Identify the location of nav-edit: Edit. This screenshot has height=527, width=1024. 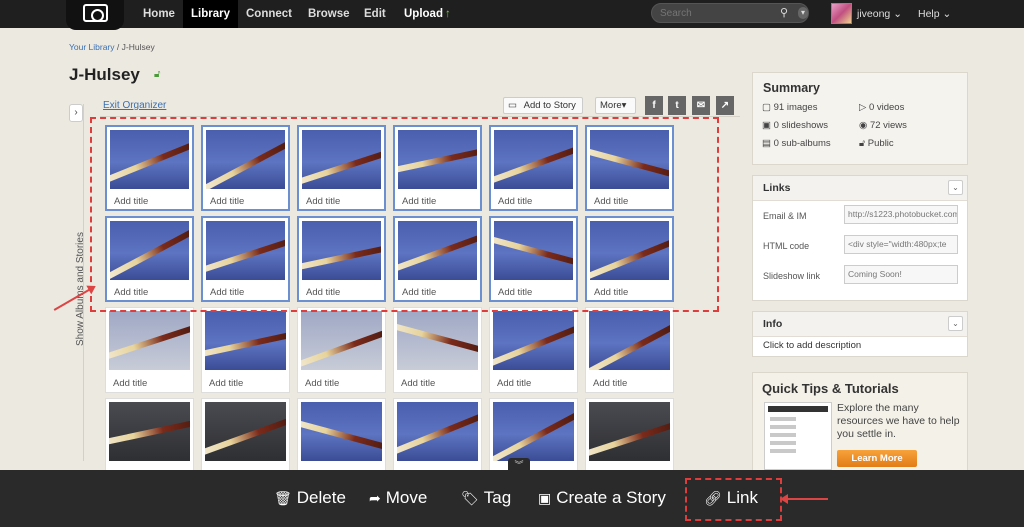
(375, 14).